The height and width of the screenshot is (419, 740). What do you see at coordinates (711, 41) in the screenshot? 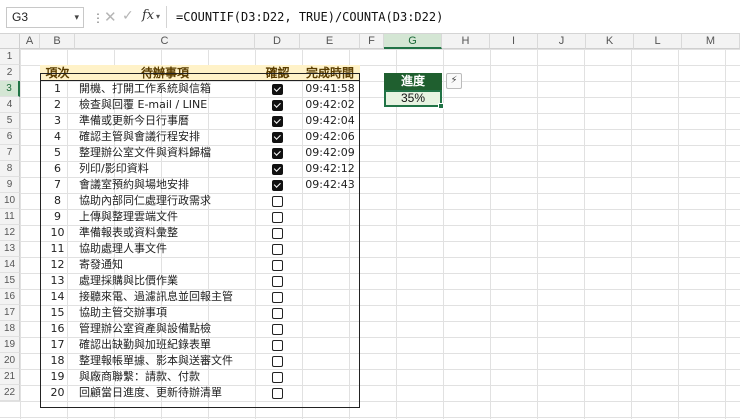
I see `column-header-m: M` at bounding box center [711, 41].